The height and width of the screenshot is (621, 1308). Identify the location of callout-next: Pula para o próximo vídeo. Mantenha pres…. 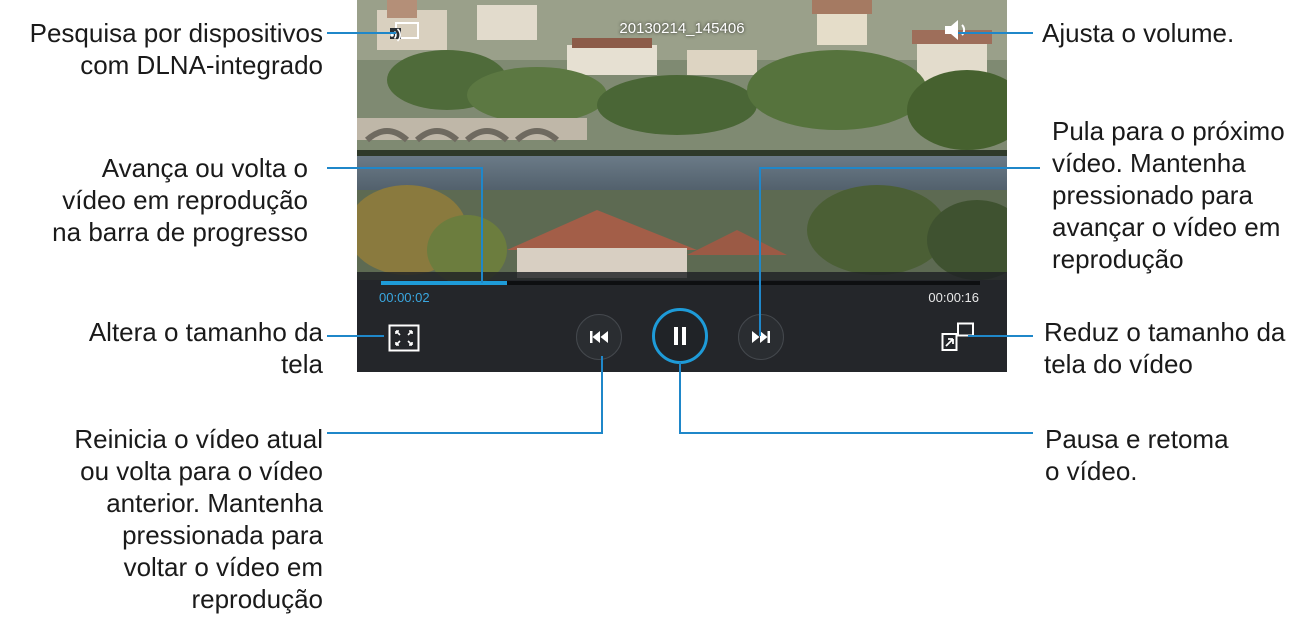
(1168, 195).